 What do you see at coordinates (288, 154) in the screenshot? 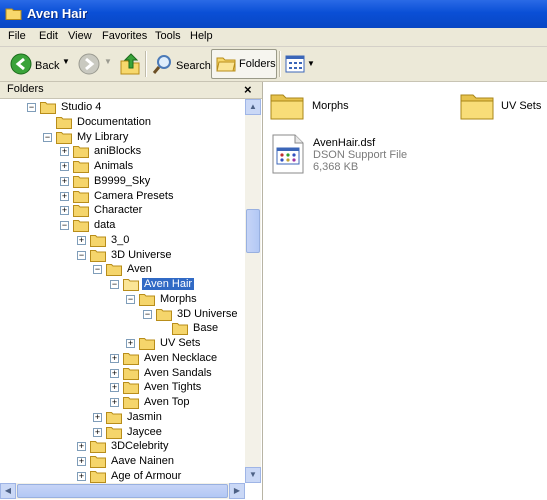
I see `dson-file-icon` at bounding box center [288, 154].